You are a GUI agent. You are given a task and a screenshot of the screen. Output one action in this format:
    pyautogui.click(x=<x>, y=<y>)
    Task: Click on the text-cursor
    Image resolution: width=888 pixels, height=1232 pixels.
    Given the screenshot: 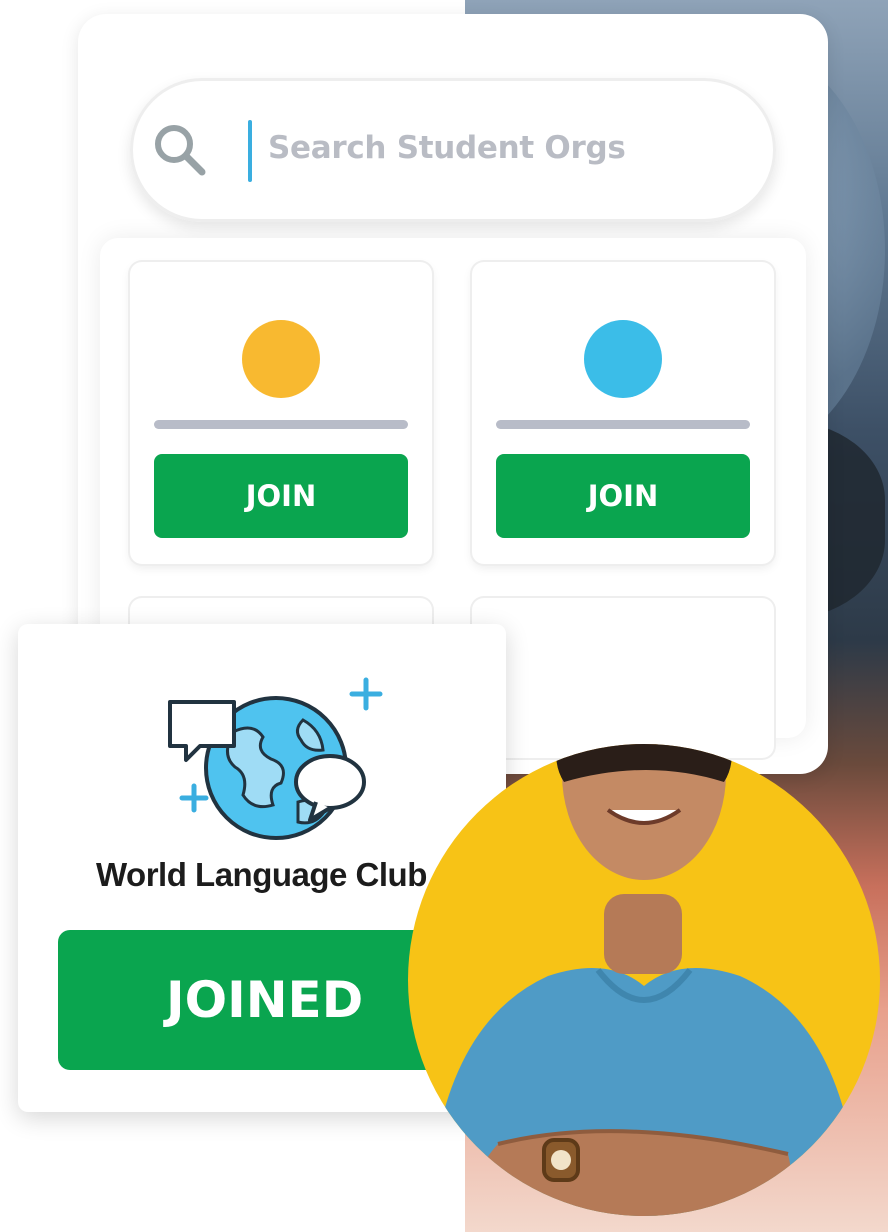 What is the action you would take?
    pyautogui.click(x=250, y=151)
    